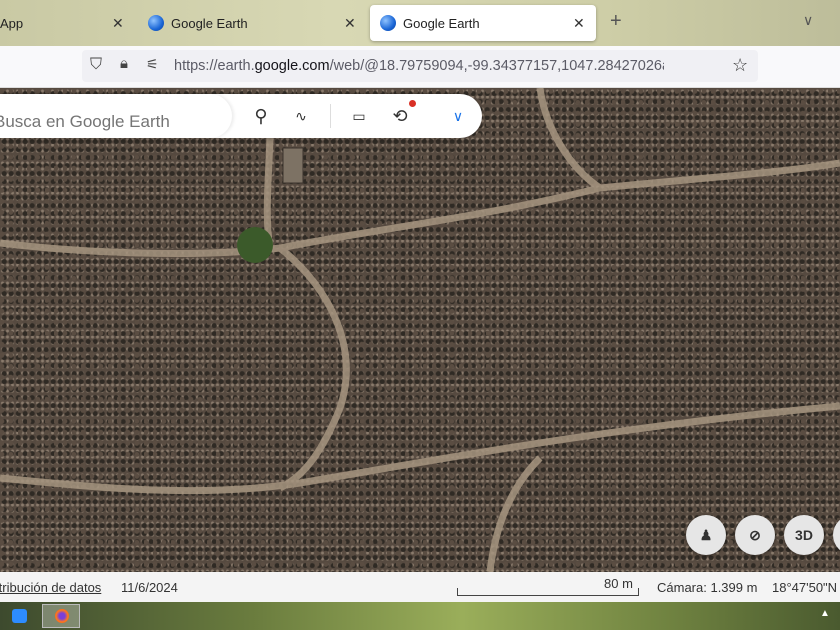 This screenshot has width=840, height=630. What do you see at coordinates (616, 21) in the screenshot?
I see `new-tab-icon: +` at bounding box center [616, 21].